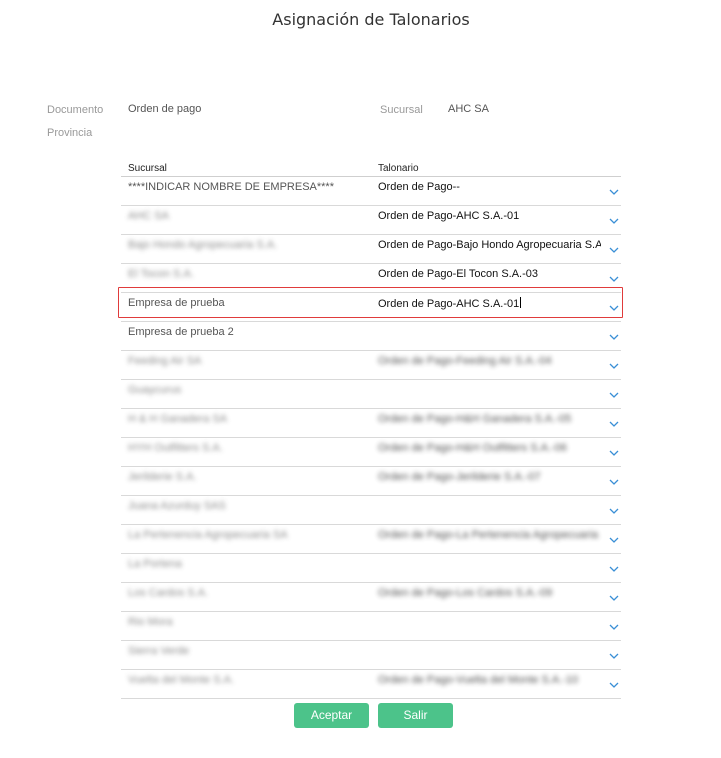 This screenshot has width=721, height=758. What do you see at coordinates (159, 651) in the screenshot?
I see `row-sucursal-cell: Sierra Verde` at bounding box center [159, 651].